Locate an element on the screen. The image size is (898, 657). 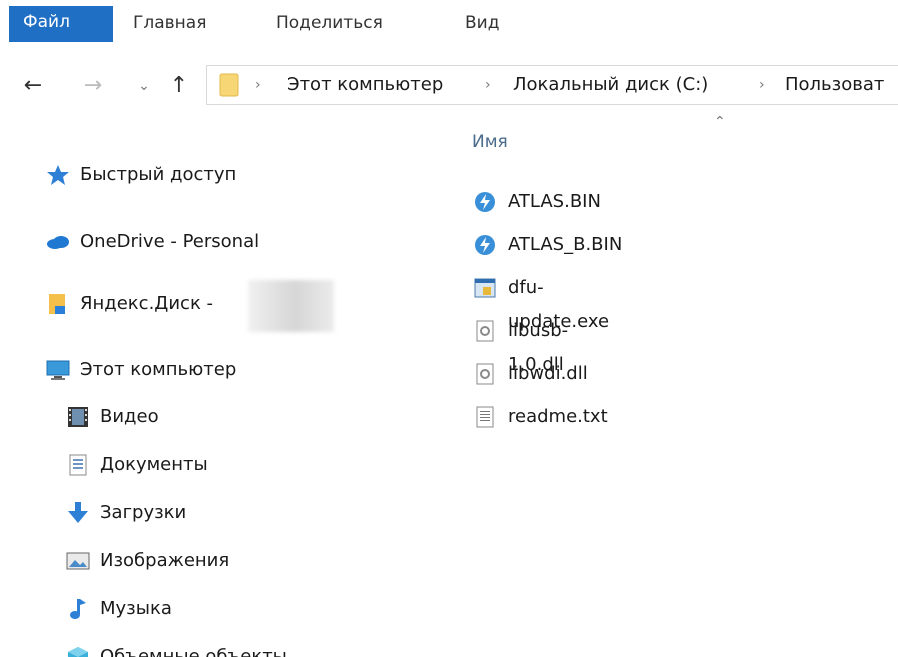
arrow-left-icon: ← is located at coordinates (33, 85).